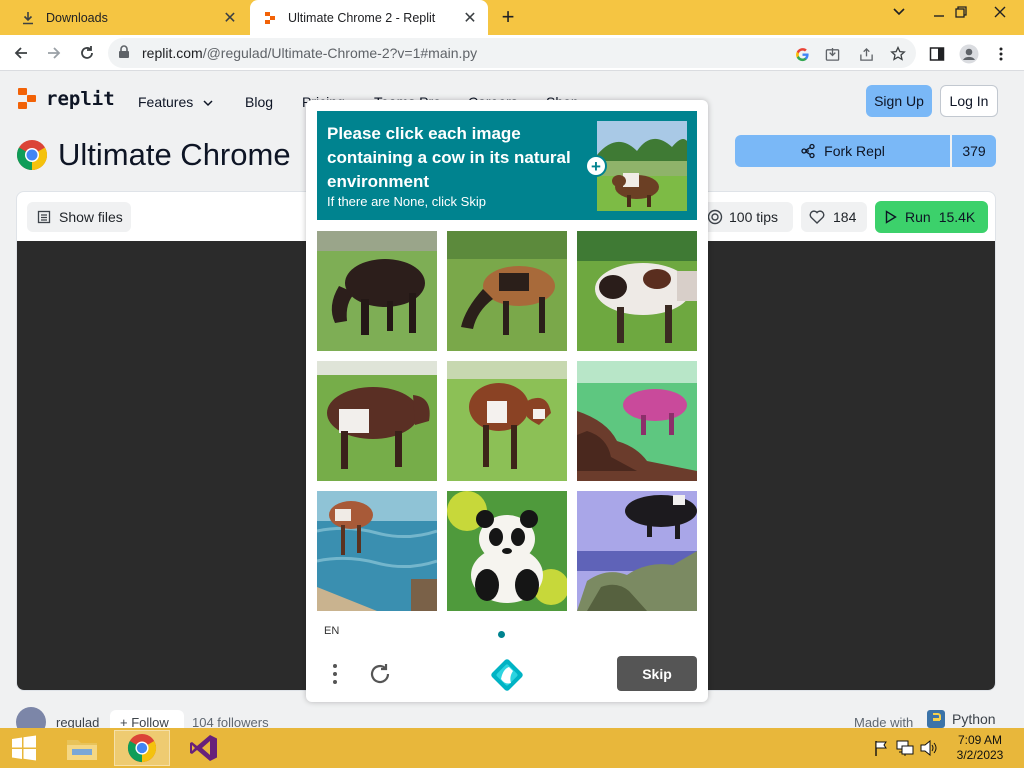 Image resolution: width=1024 pixels, height=768 pixels. Describe the element at coordinates (27, 98) in the screenshot. I see `replit-logo-icon` at that location.